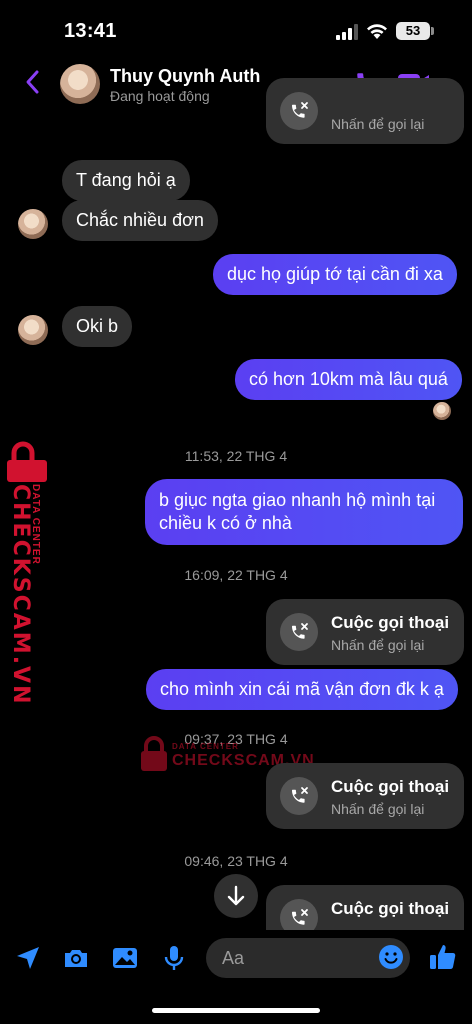 The image size is (472, 1024). Describe the element at coordinates (126, 180) in the screenshot. I see `message-received: T đang hỏi ạ` at that location.